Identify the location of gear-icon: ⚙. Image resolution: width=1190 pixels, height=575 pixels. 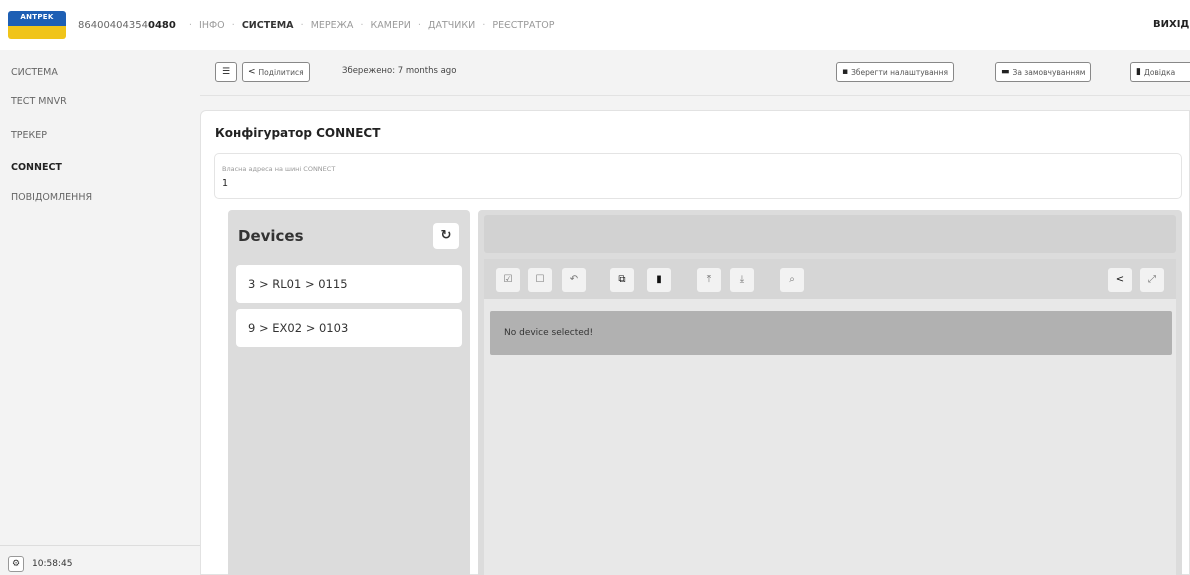
(16, 564).